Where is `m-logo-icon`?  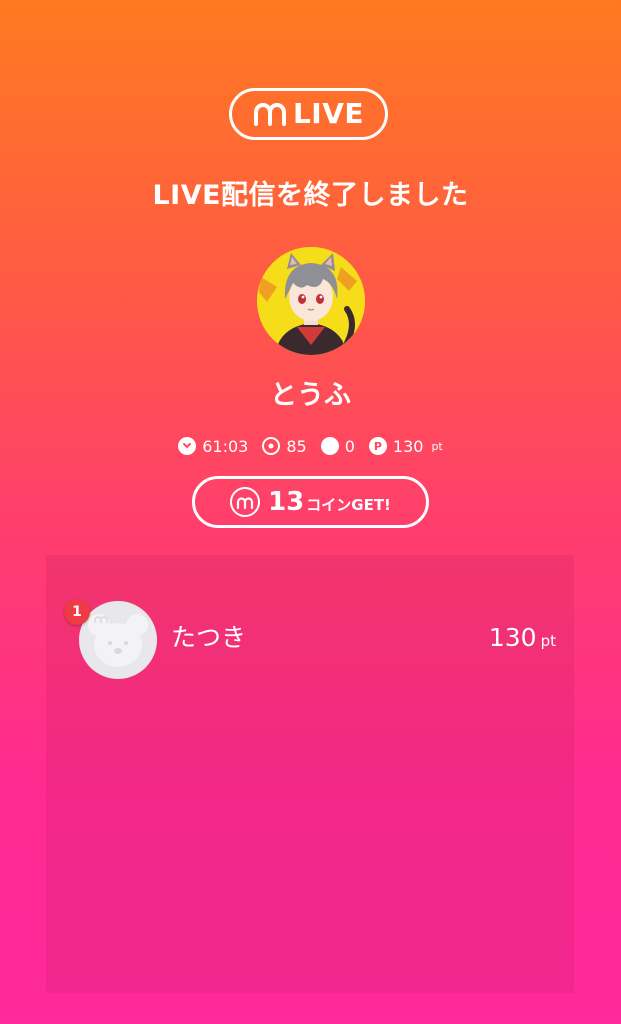 m-logo-icon is located at coordinates (269, 114).